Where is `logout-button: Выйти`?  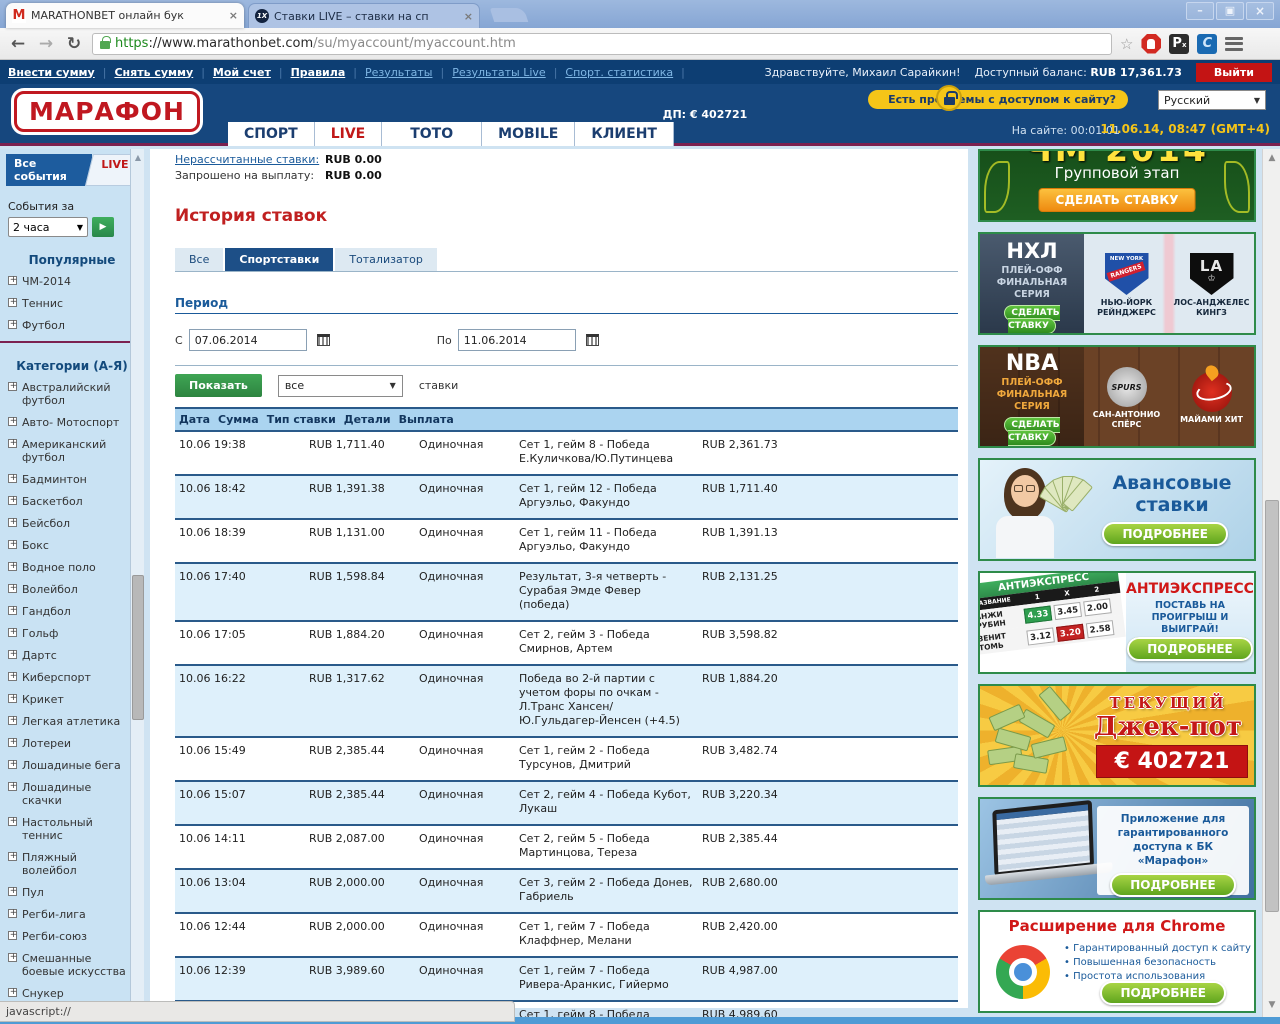 logout-button: Выйти is located at coordinates (1233, 72).